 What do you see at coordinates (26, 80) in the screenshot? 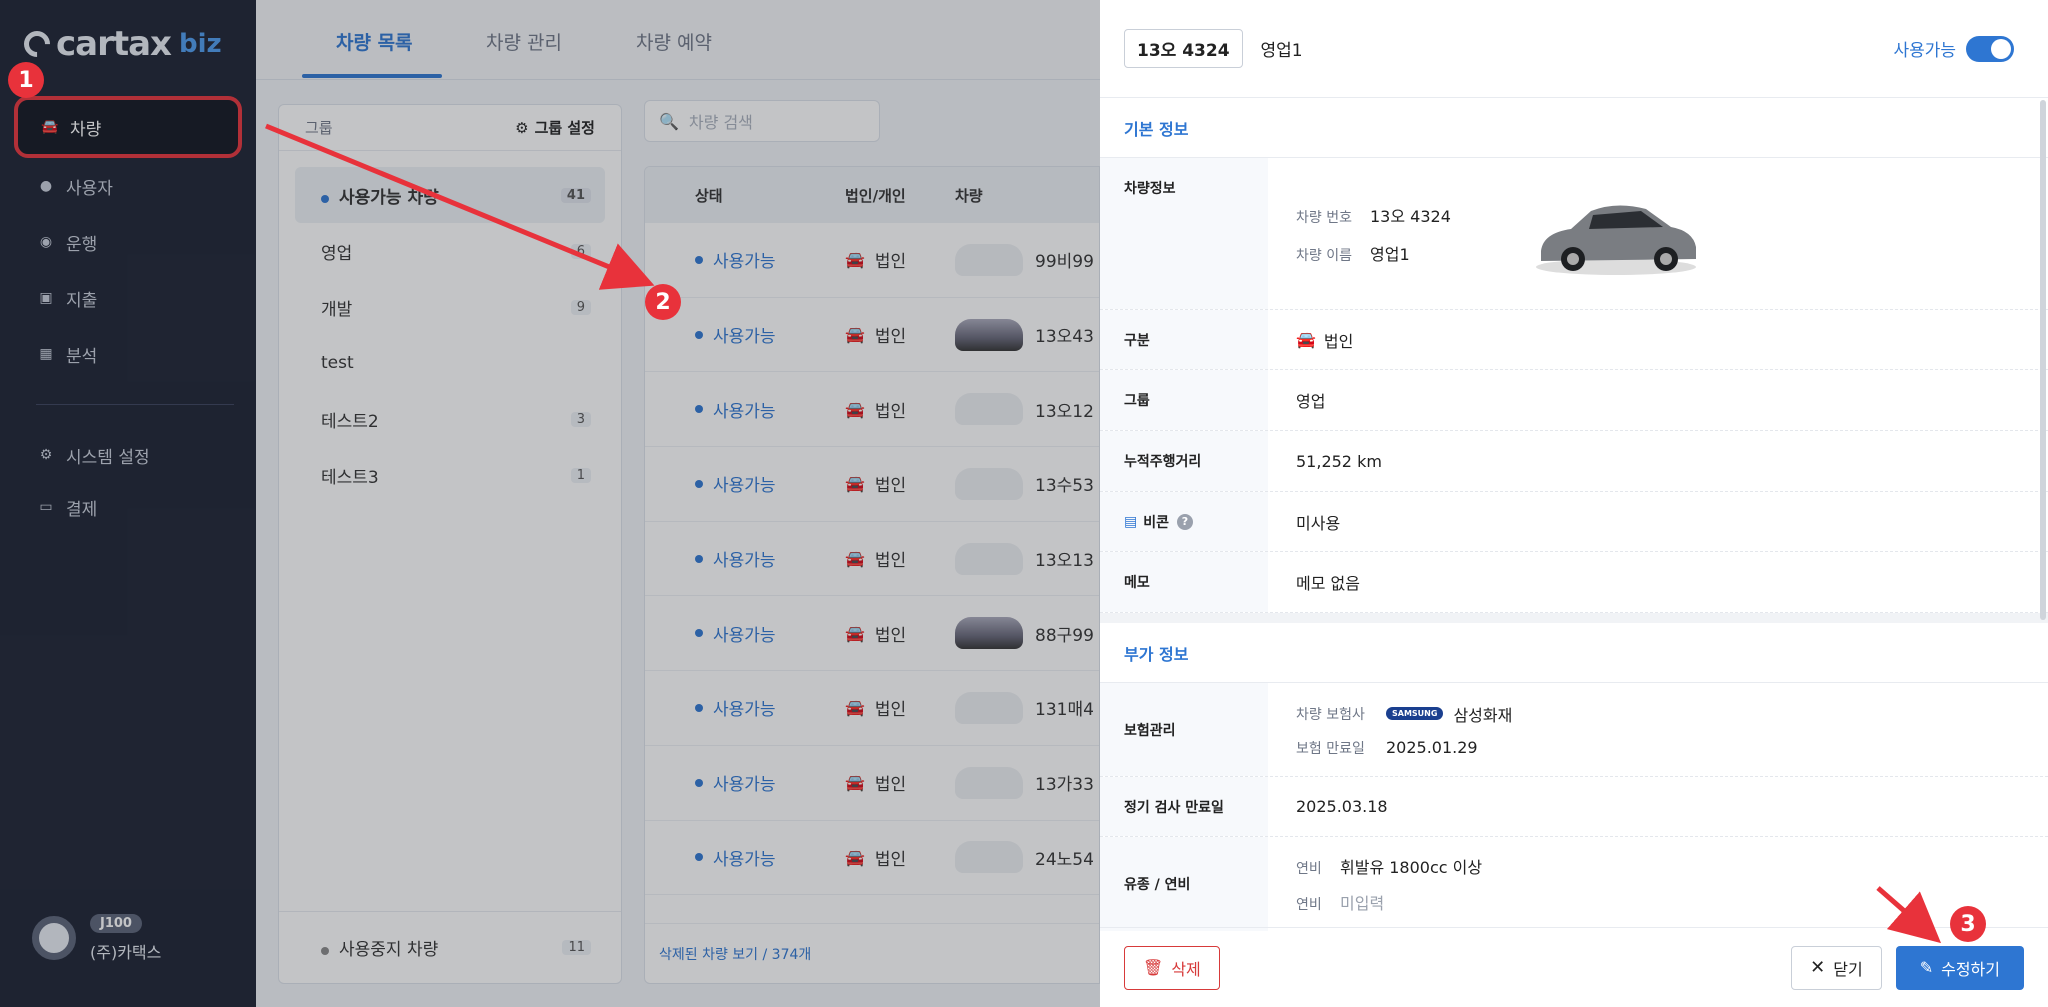
I see `step-marker-1: 1` at bounding box center [26, 80].